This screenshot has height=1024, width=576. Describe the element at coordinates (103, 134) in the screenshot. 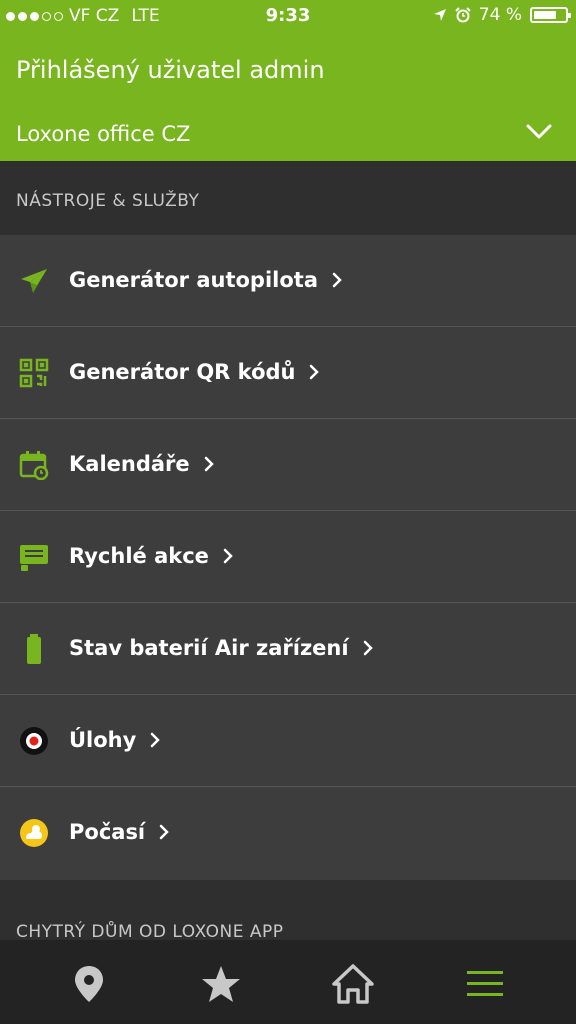

I see `location-selector: Loxone office CZ` at that location.